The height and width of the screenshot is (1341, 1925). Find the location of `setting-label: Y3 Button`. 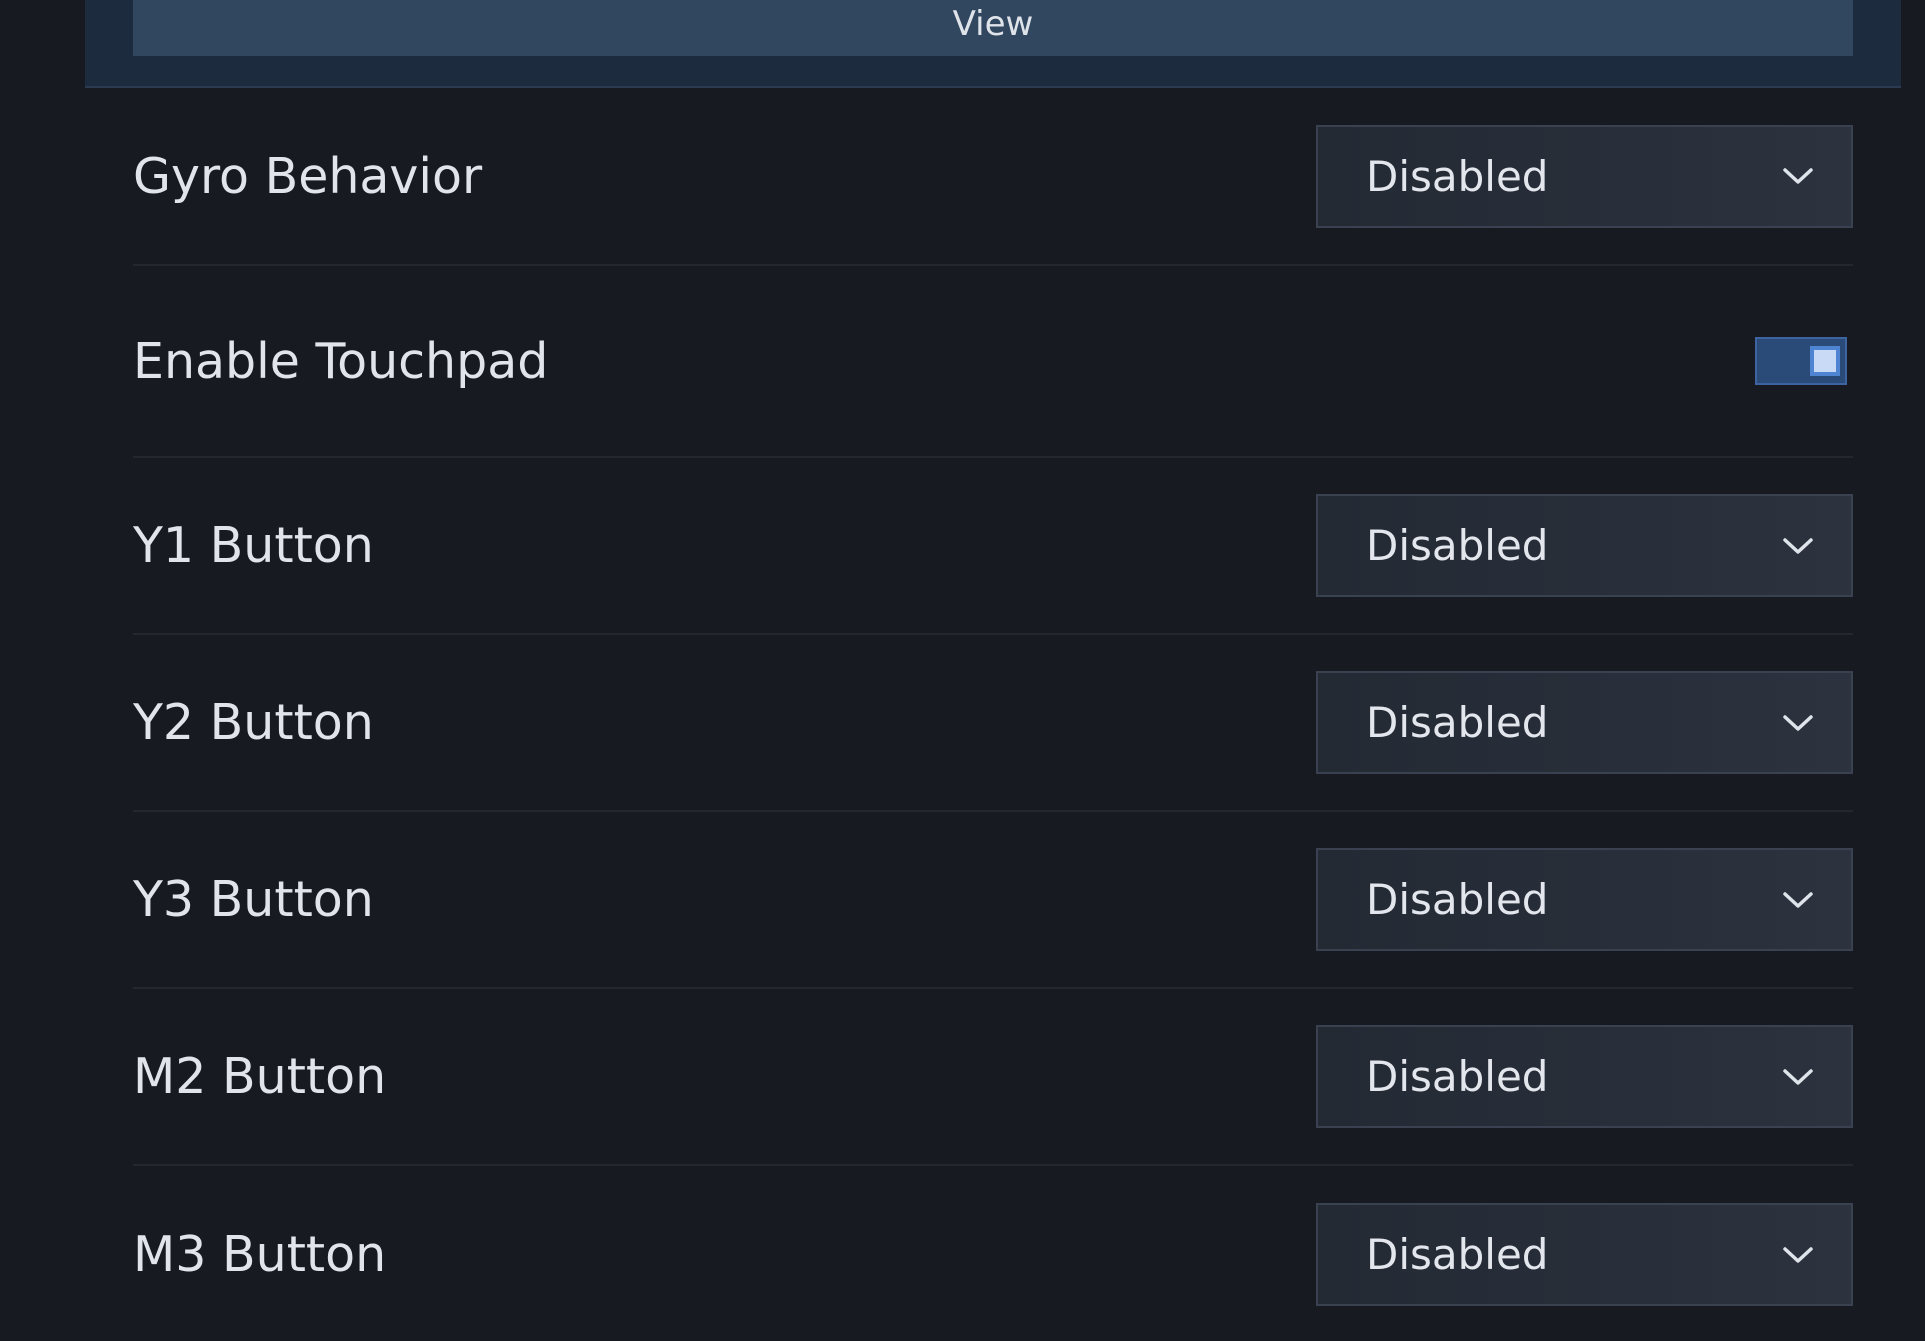

setting-label: Y3 Button is located at coordinates (253, 899).